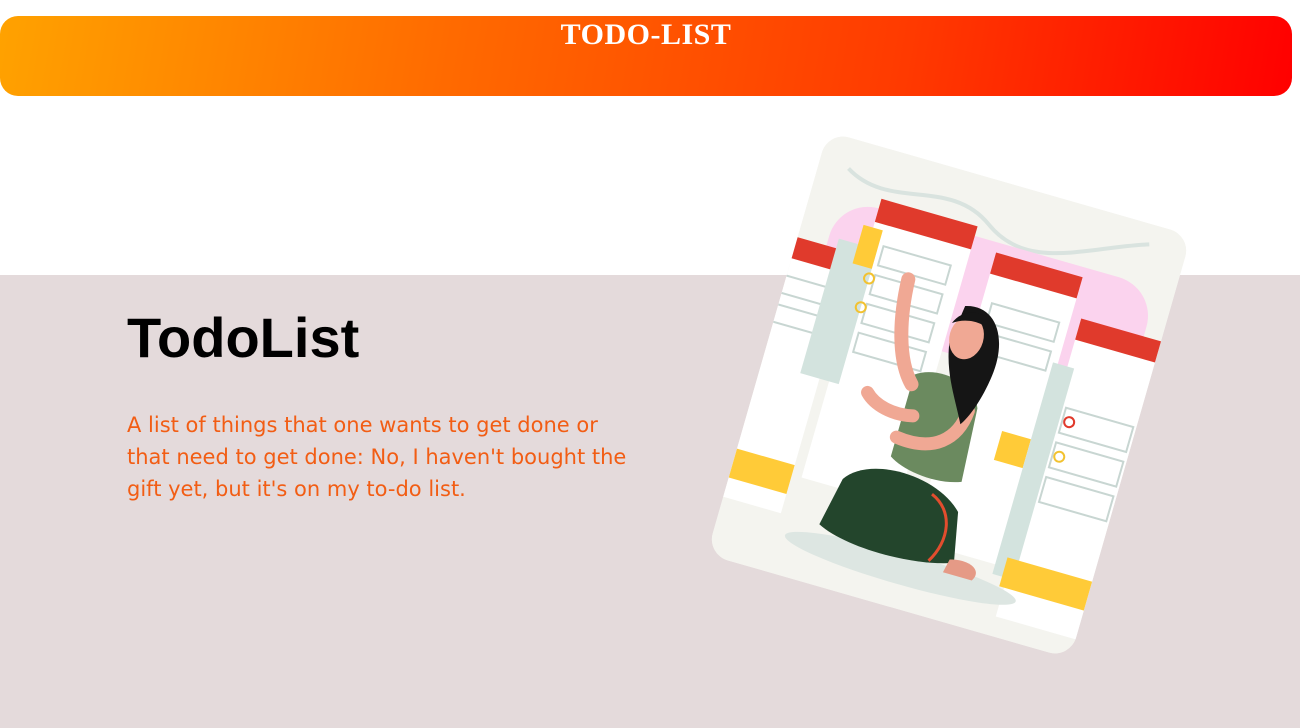 The image size is (1300, 728). What do you see at coordinates (243, 337) in the screenshot?
I see `hero-title: TodoList` at bounding box center [243, 337].